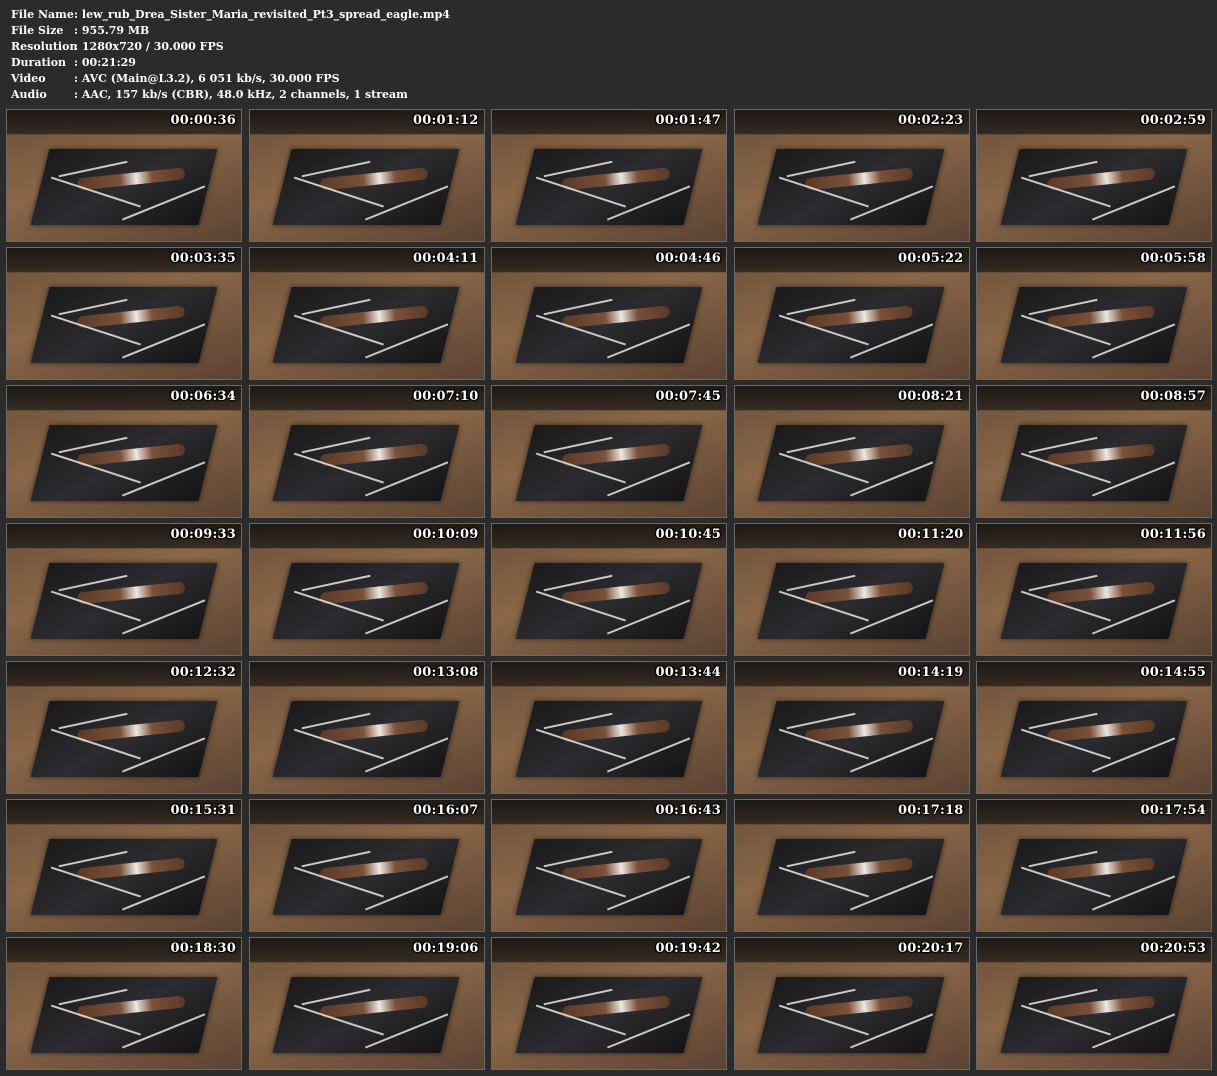 This screenshot has height=1076, width=1217. Describe the element at coordinates (124, 175) in the screenshot. I see `thumbnail-frame: 00:00:36` at that location.